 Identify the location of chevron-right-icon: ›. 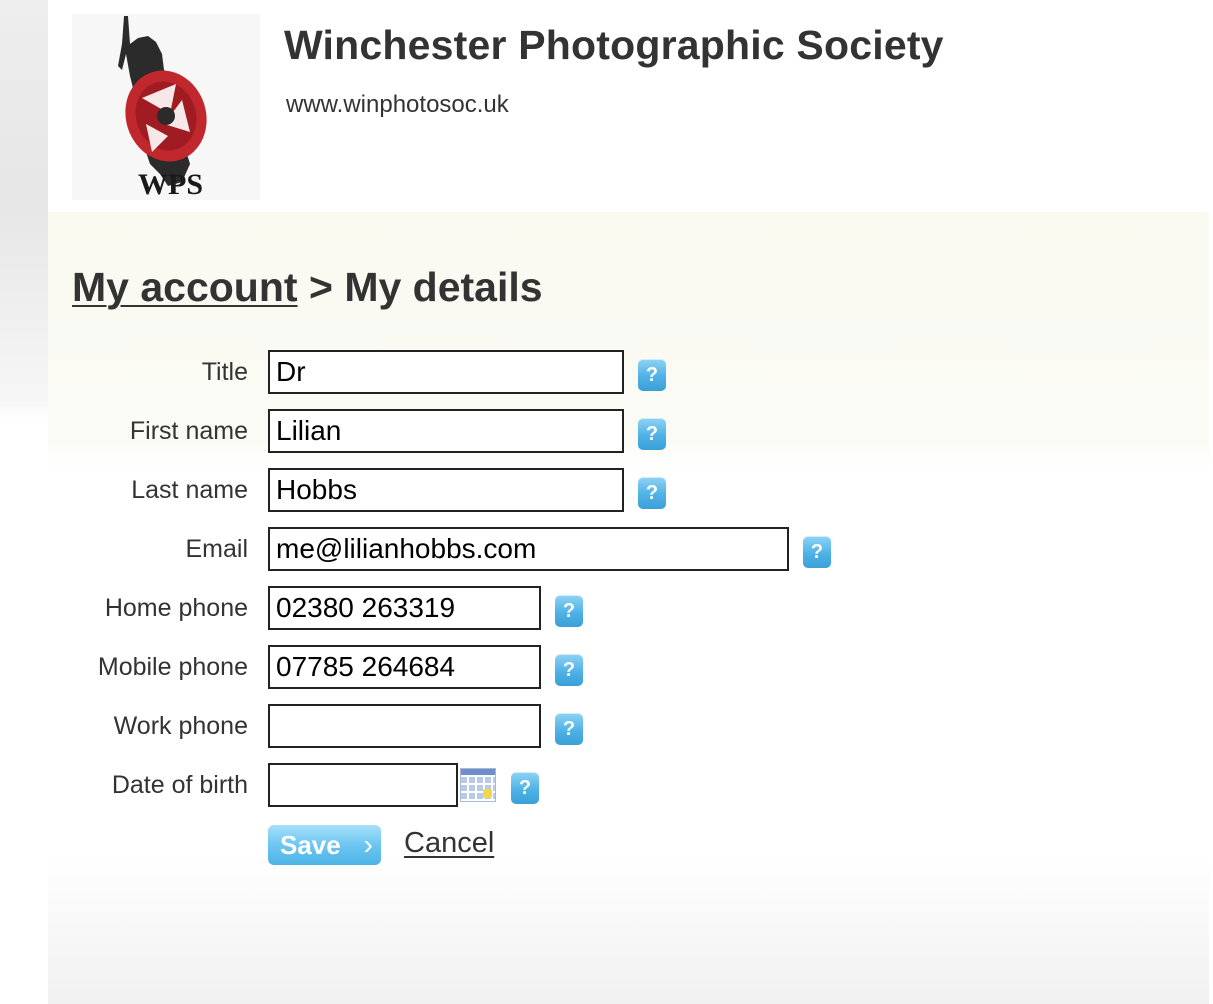
(368, 844).